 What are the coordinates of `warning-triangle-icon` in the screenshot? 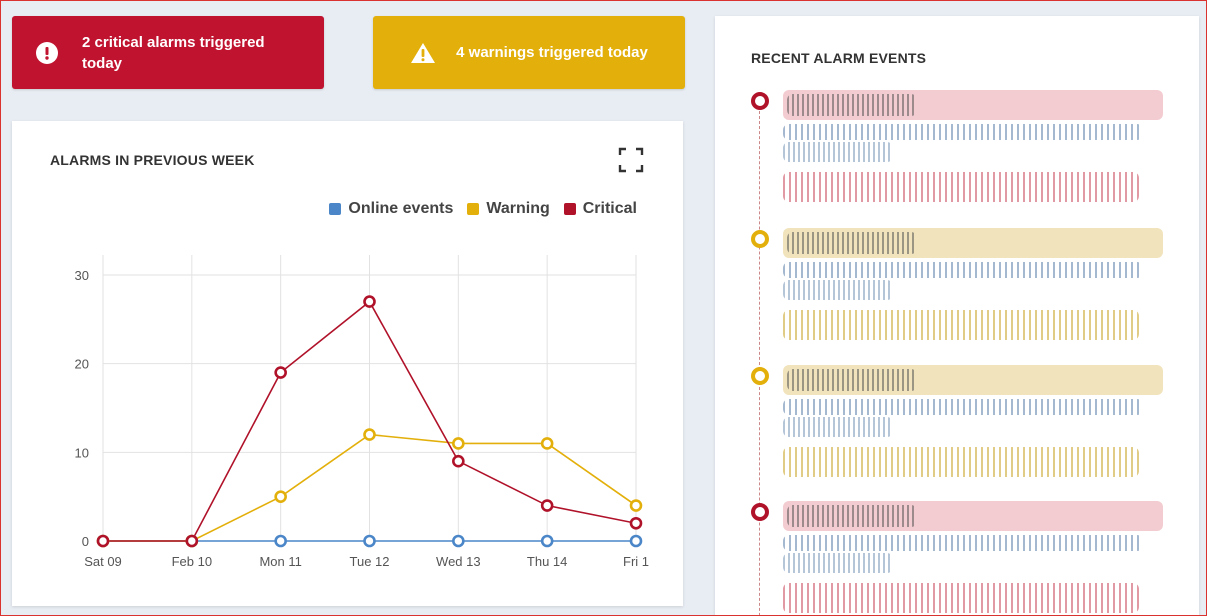 It's located at (423, 53).